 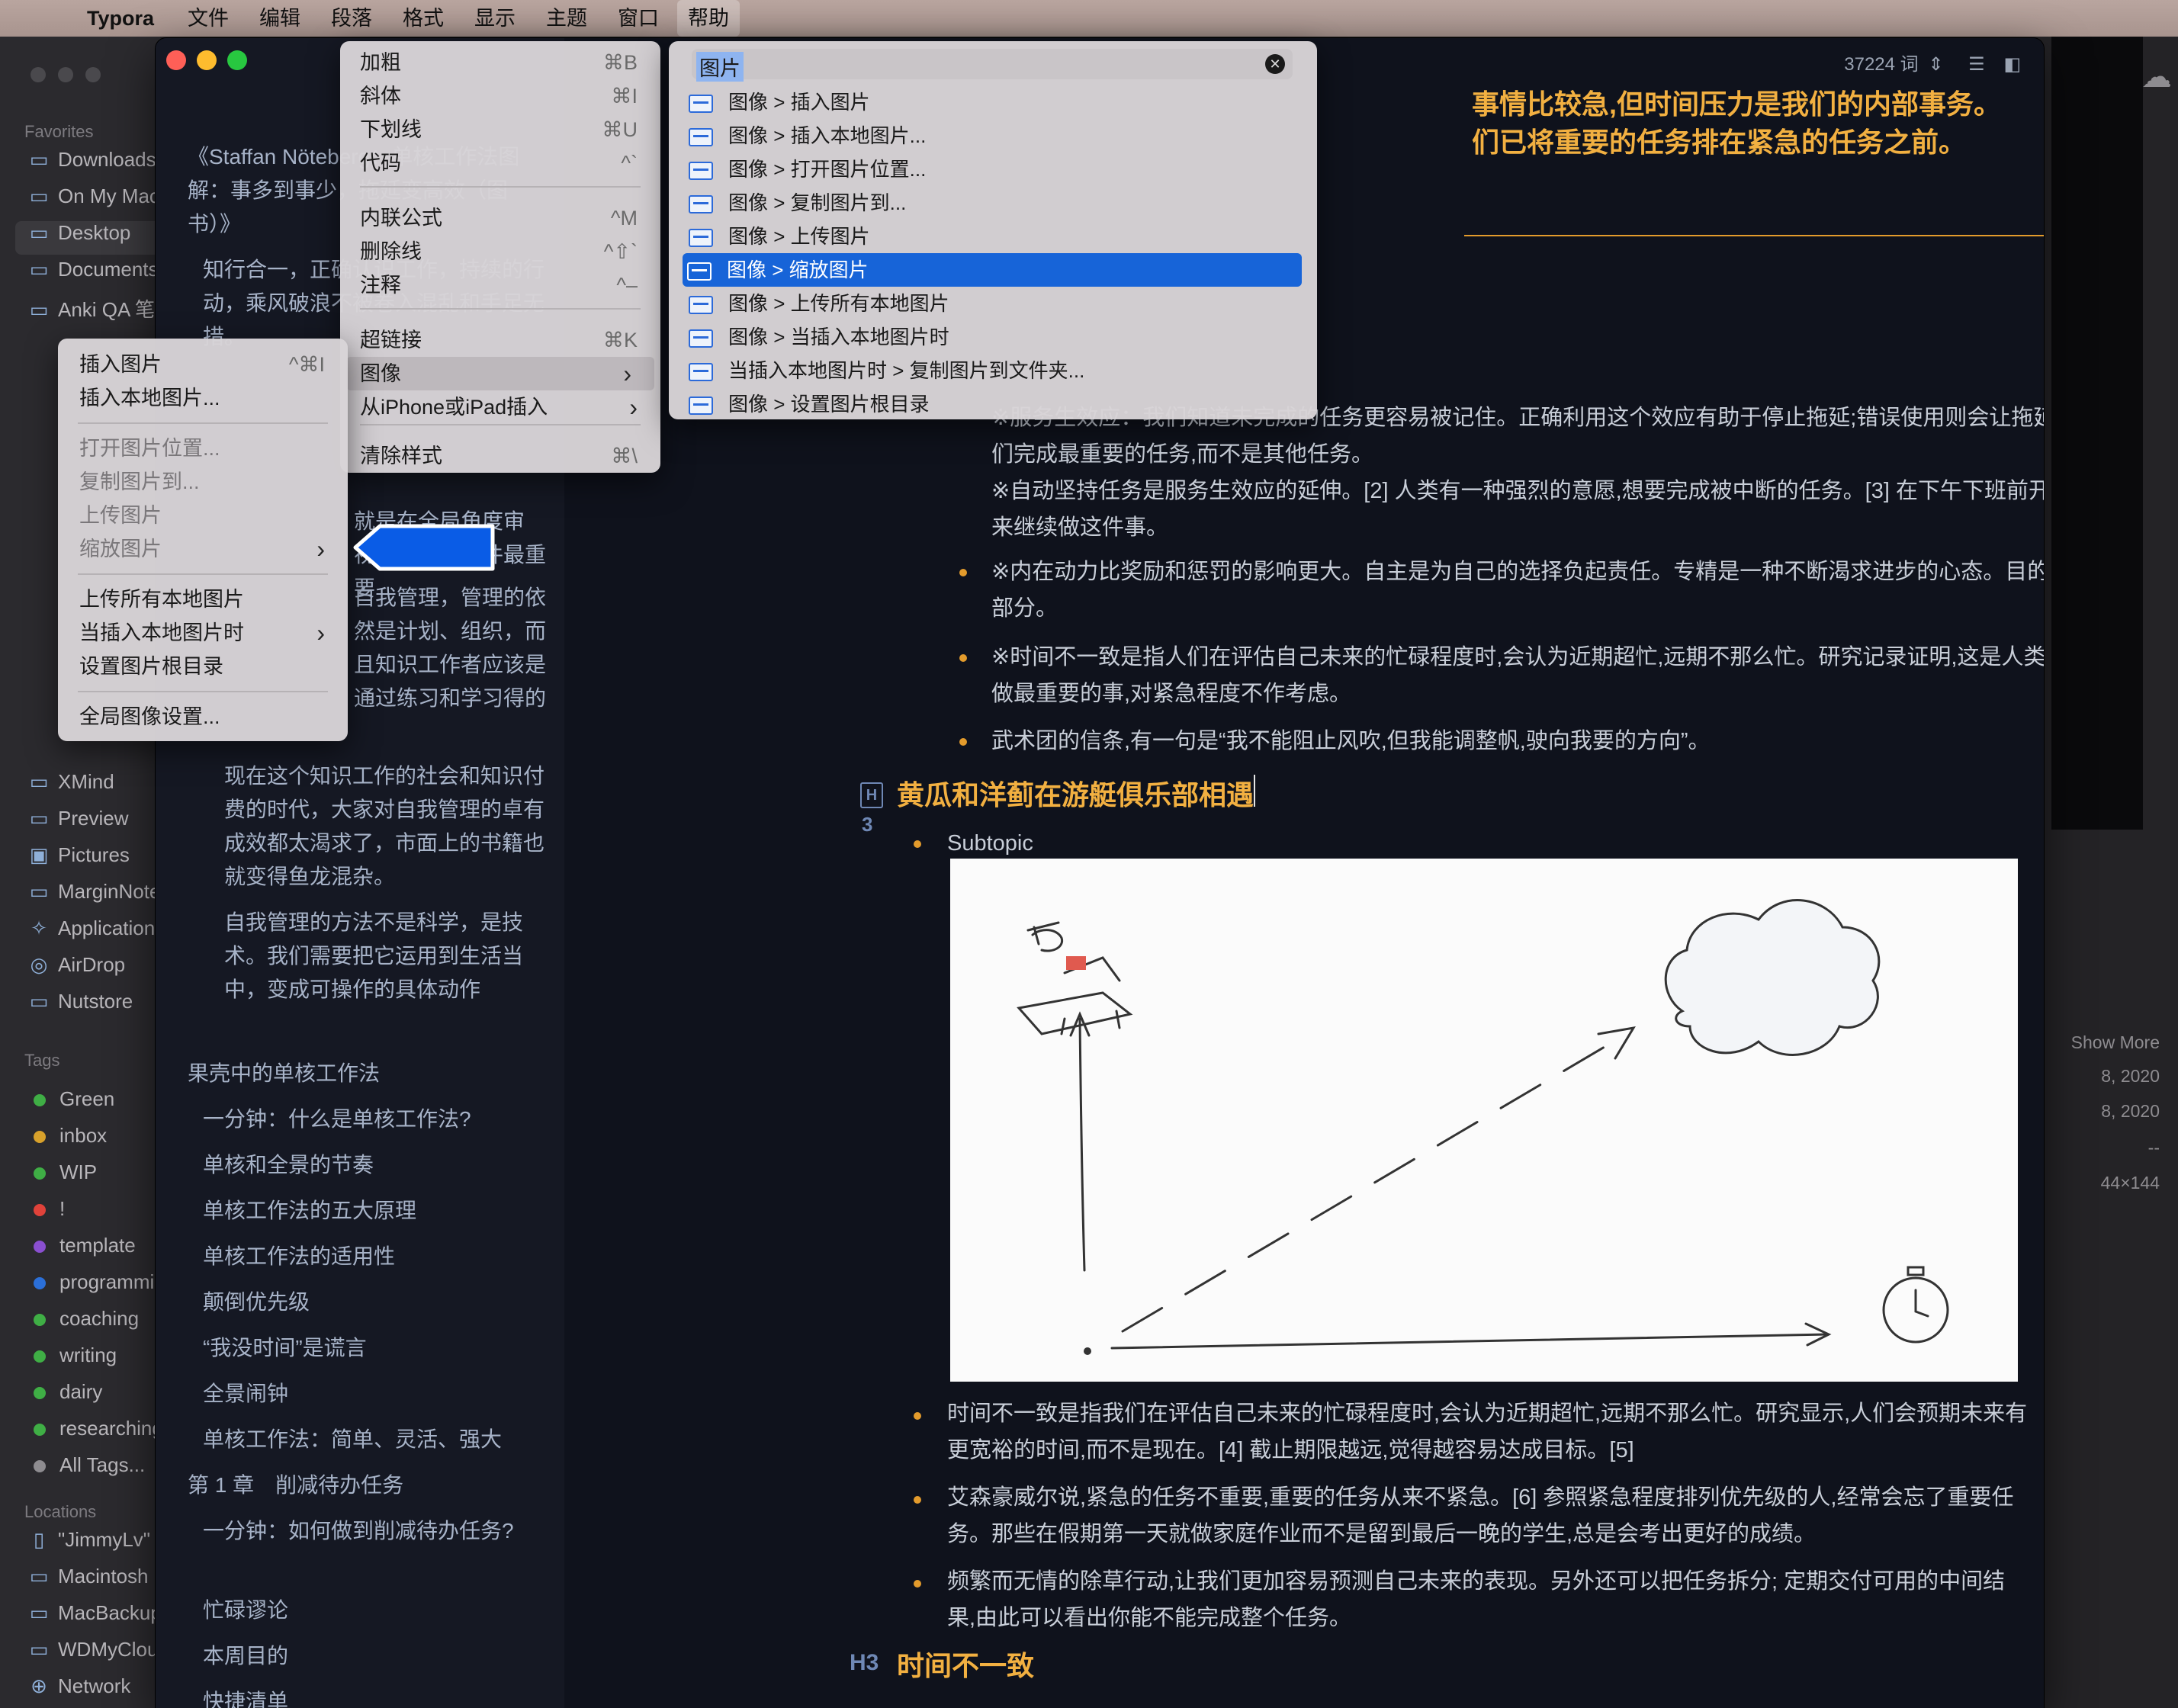 I want to click on sidebar-item-anki: ▭ Anki QA 笔记, so click(x=101, y=311).